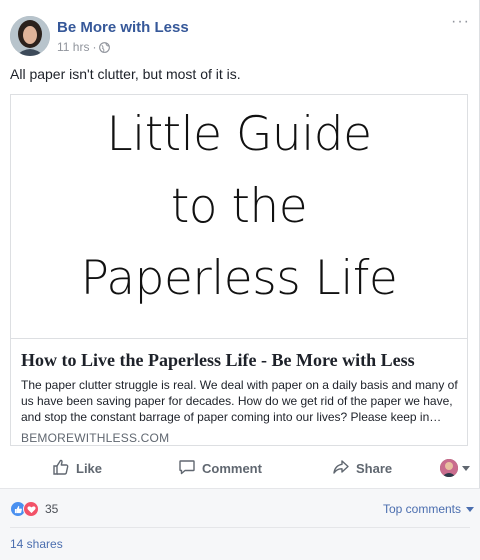  What do you see at coordinates (460, 22) in the screenshot?
I see `more-options-icon: ···` at bounding box center [460, 22].